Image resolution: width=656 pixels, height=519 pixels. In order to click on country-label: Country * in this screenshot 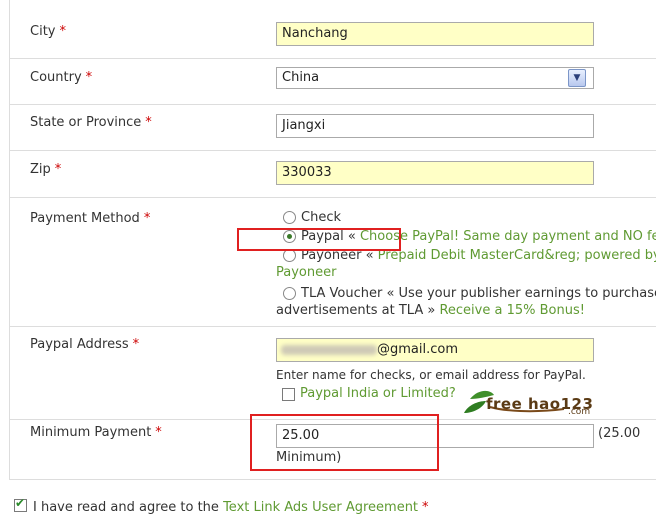, I will do `click(61, 77)`.